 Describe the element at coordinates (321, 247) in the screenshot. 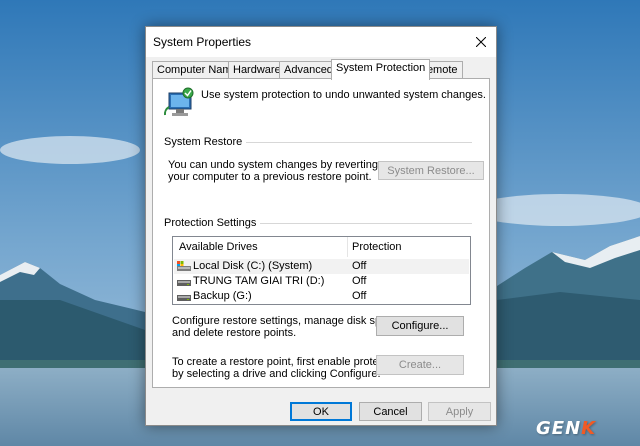

I see `drives-list-header: Available Drives Protection` at that location.